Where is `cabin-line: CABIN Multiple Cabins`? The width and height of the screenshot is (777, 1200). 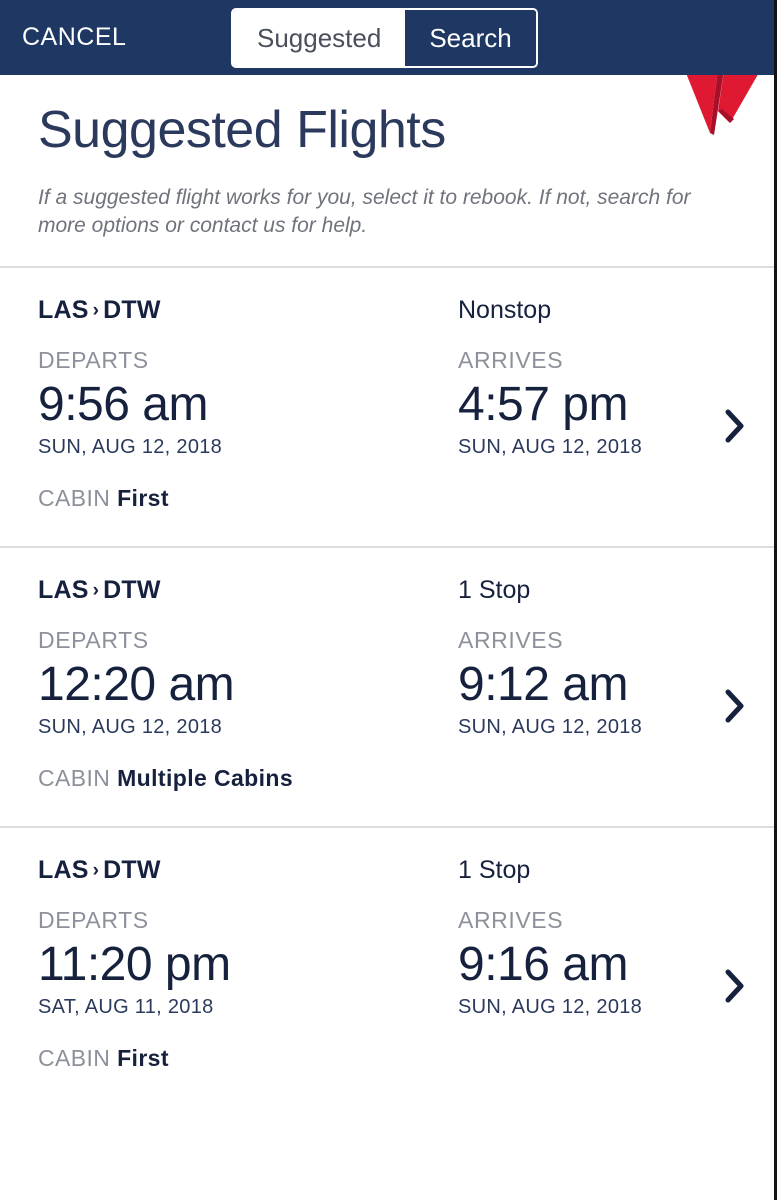
cabin-line: CABIN Multiple Cabins is located at coordinates (387, 778).